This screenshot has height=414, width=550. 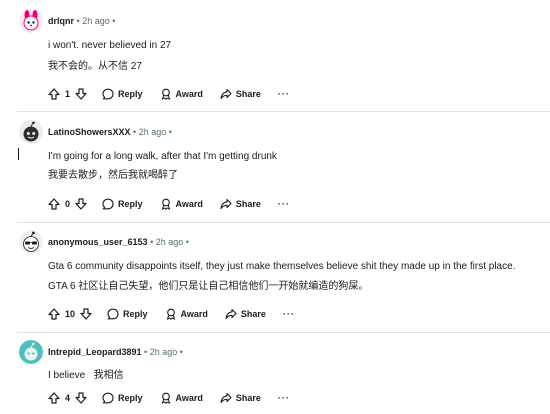 I want to click on black-snoo-avatar-icon, so click(x=31, y=132).